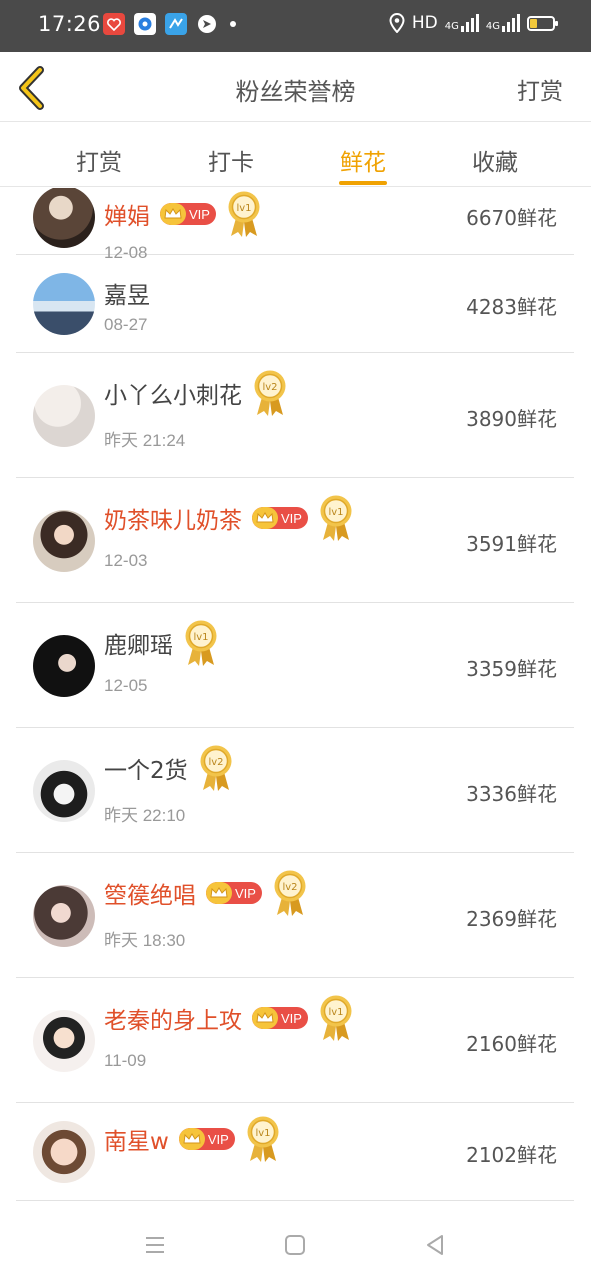 Image resolution: width=591 pixels, height=1280 pixels. I want to click on signal-1: 4G, so click(462, 23).